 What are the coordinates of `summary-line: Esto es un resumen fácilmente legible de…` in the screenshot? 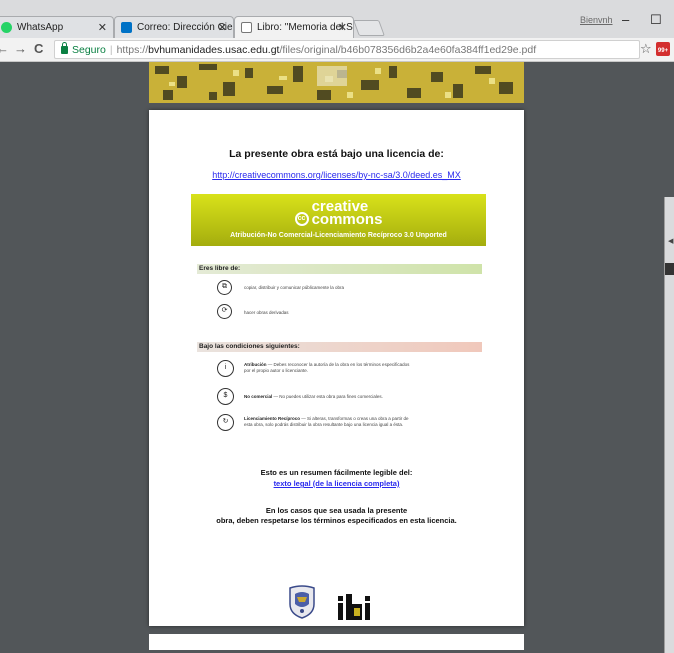 It's located at (336, 472).